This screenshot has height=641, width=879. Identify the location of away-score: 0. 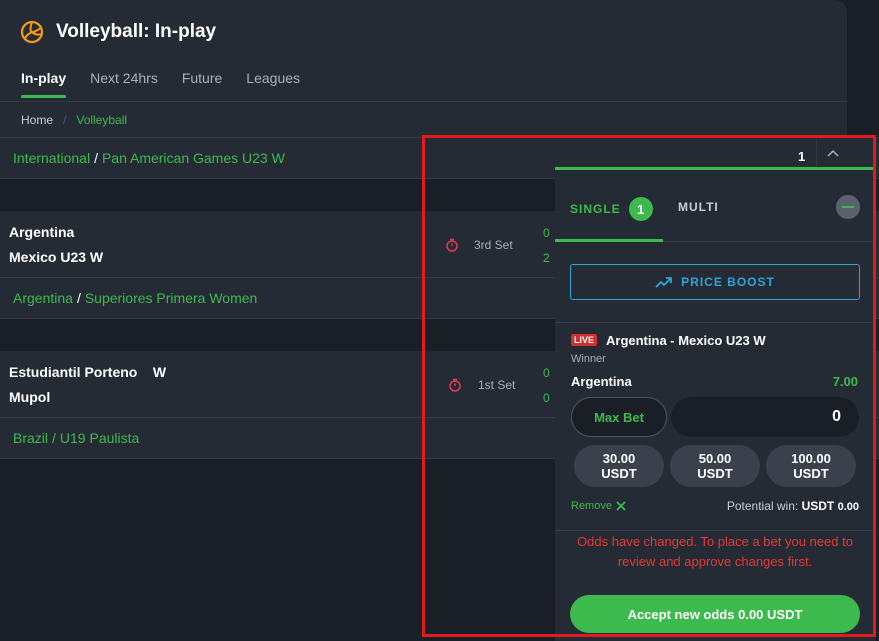
(546, 398).